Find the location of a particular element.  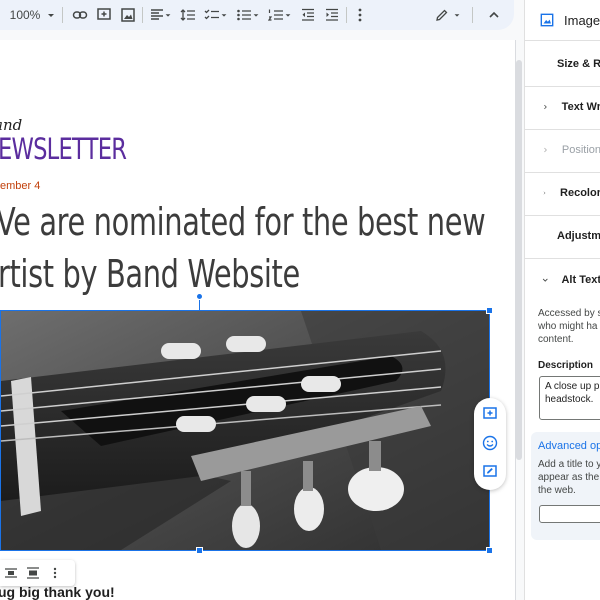

title-input is located at coordinates (569, 514).